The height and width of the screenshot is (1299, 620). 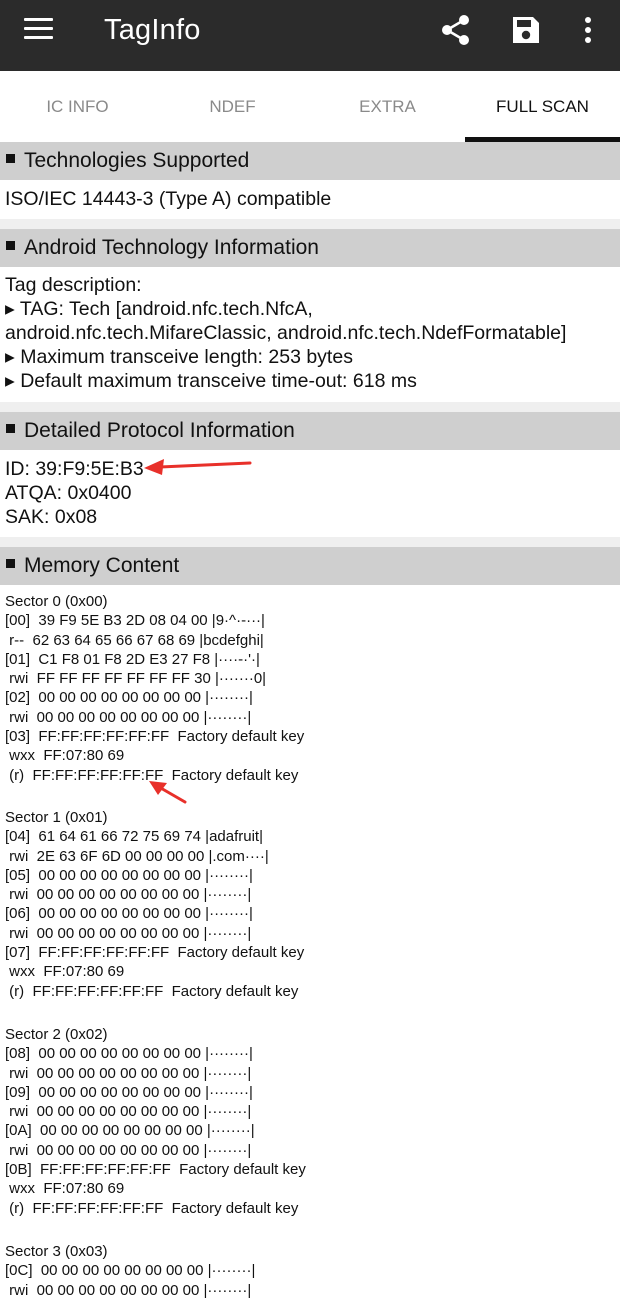 I want to click on app-title: TagInfo, so click(x=152, y=30).